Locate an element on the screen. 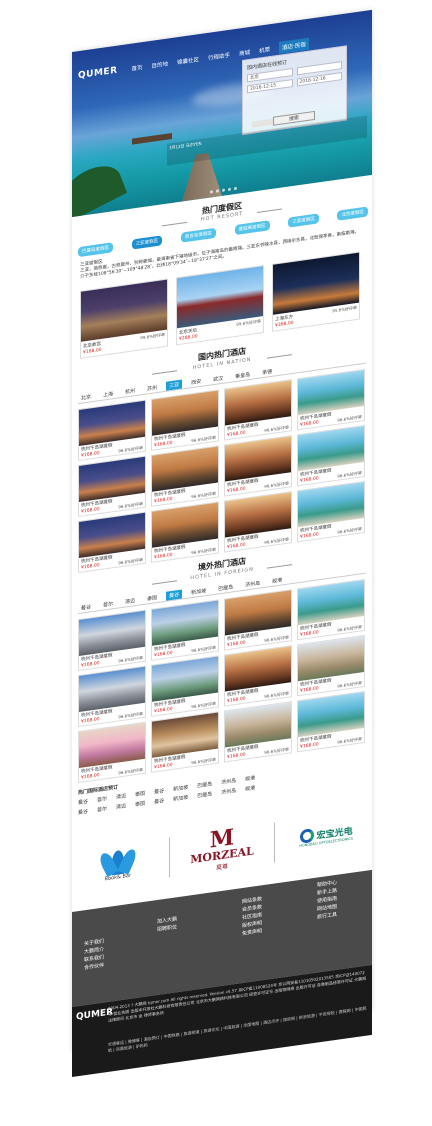 This screenshot has height=1126, width=432. morzeal-logo: M MORZEAL 莫尊 is located at coordinates (222, 849).